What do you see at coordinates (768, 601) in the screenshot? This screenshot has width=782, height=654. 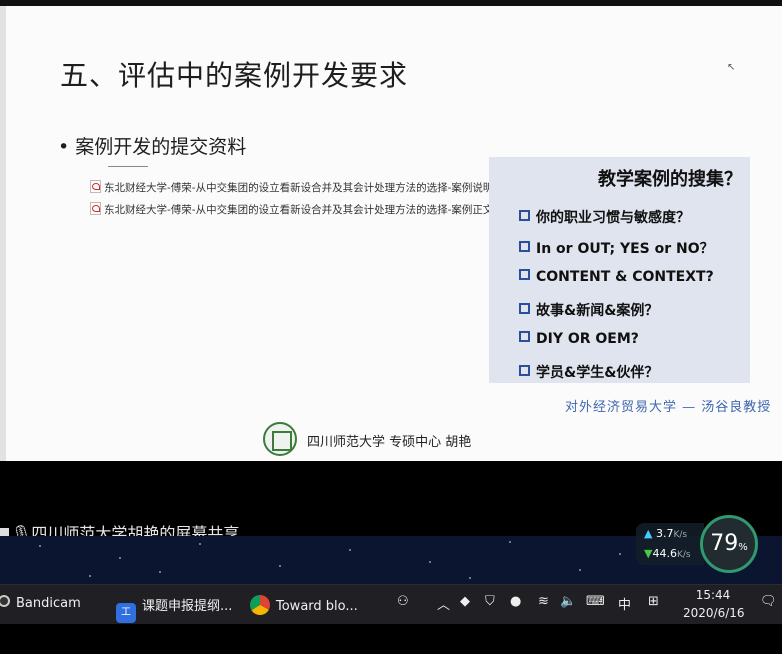 I see `notification-icon: 🗨` at bounding box center [768, 601].